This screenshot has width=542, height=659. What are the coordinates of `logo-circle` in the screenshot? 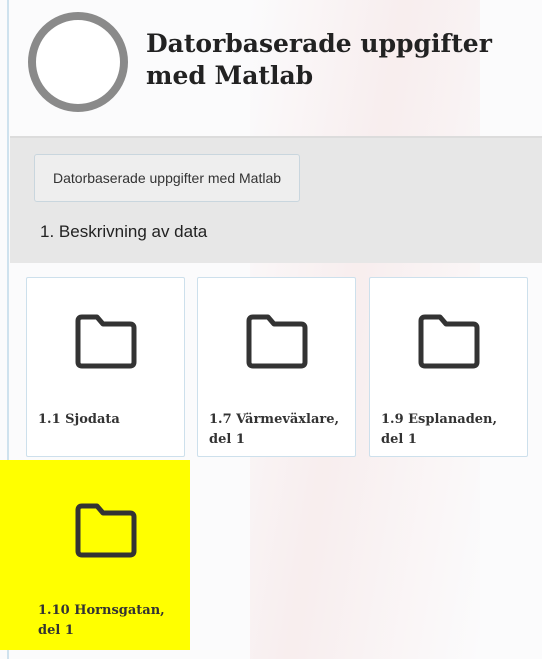 It's located at (78, 62).